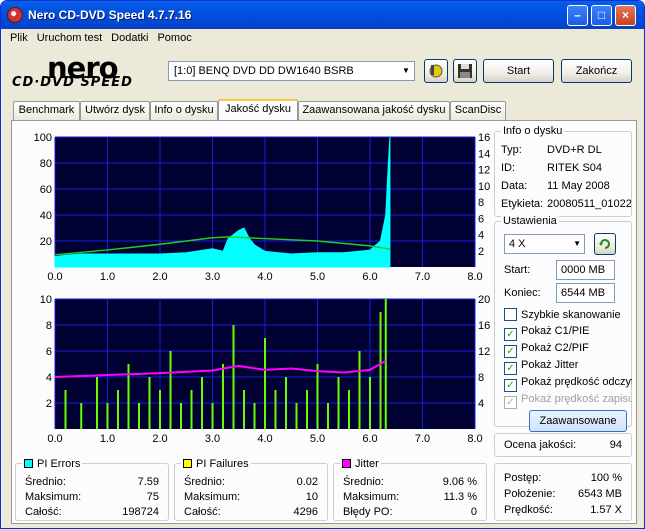  What do you see at coordinates (474, 439) in the screenshot?
I see `x-tick-label: 8.0` at bounding box center [474, 439].